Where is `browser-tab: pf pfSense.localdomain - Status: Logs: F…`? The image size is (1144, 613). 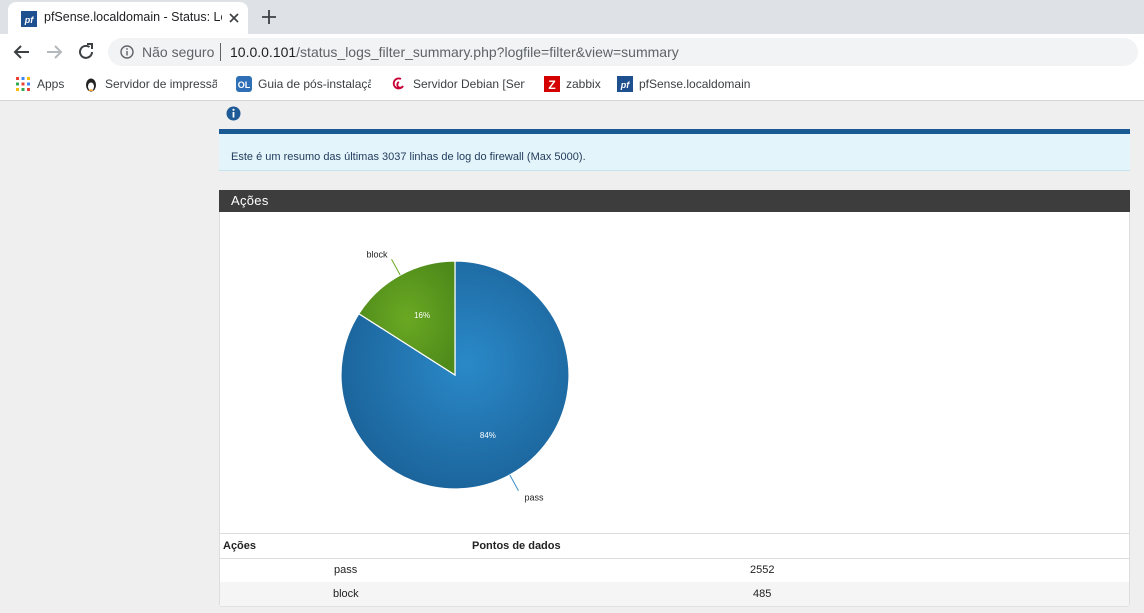 browser-tab: pf pfSense.localdomain - Status: Logs: F… is located at coordinates (128, 18).